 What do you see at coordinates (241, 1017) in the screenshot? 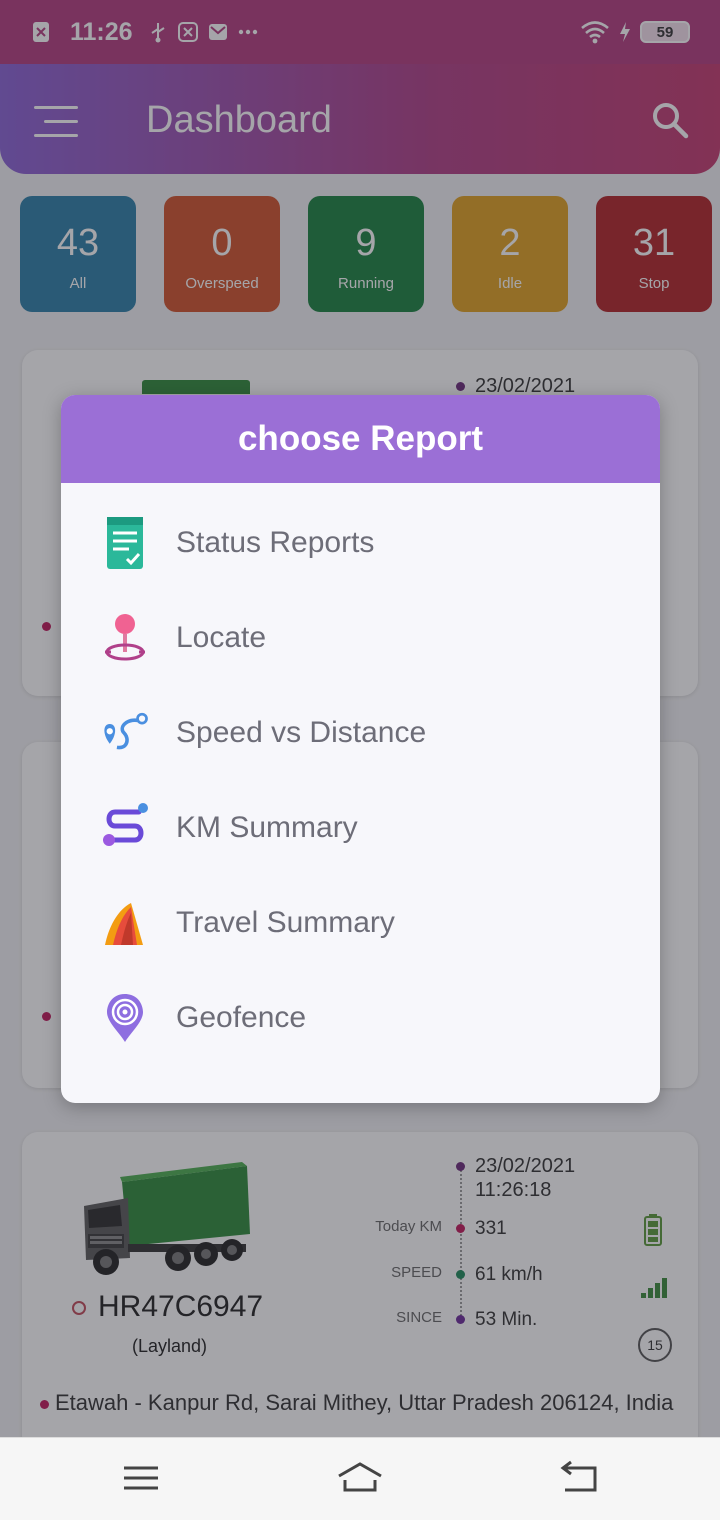
I see `option-label: Geofence` at bounding box center [241, 1017].